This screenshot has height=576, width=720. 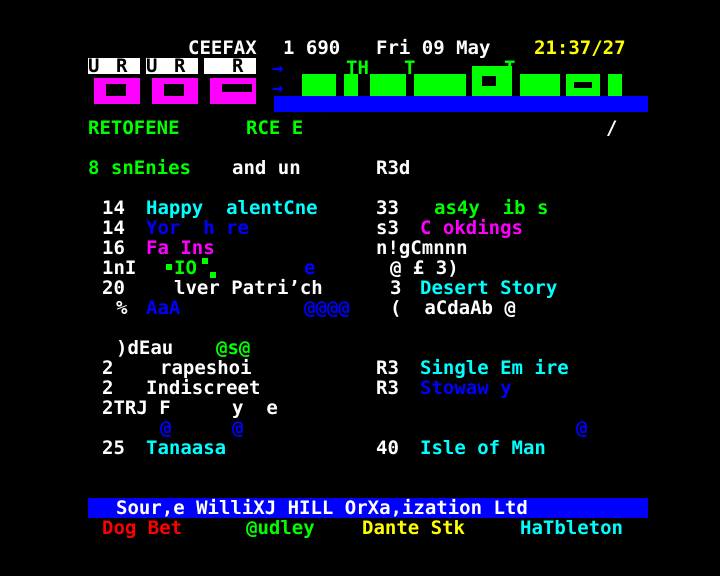 What do you see at coordinates (466, 388) in the screenshot?
I see `result-name: Stowaw y` at bounding box center [466, 388].